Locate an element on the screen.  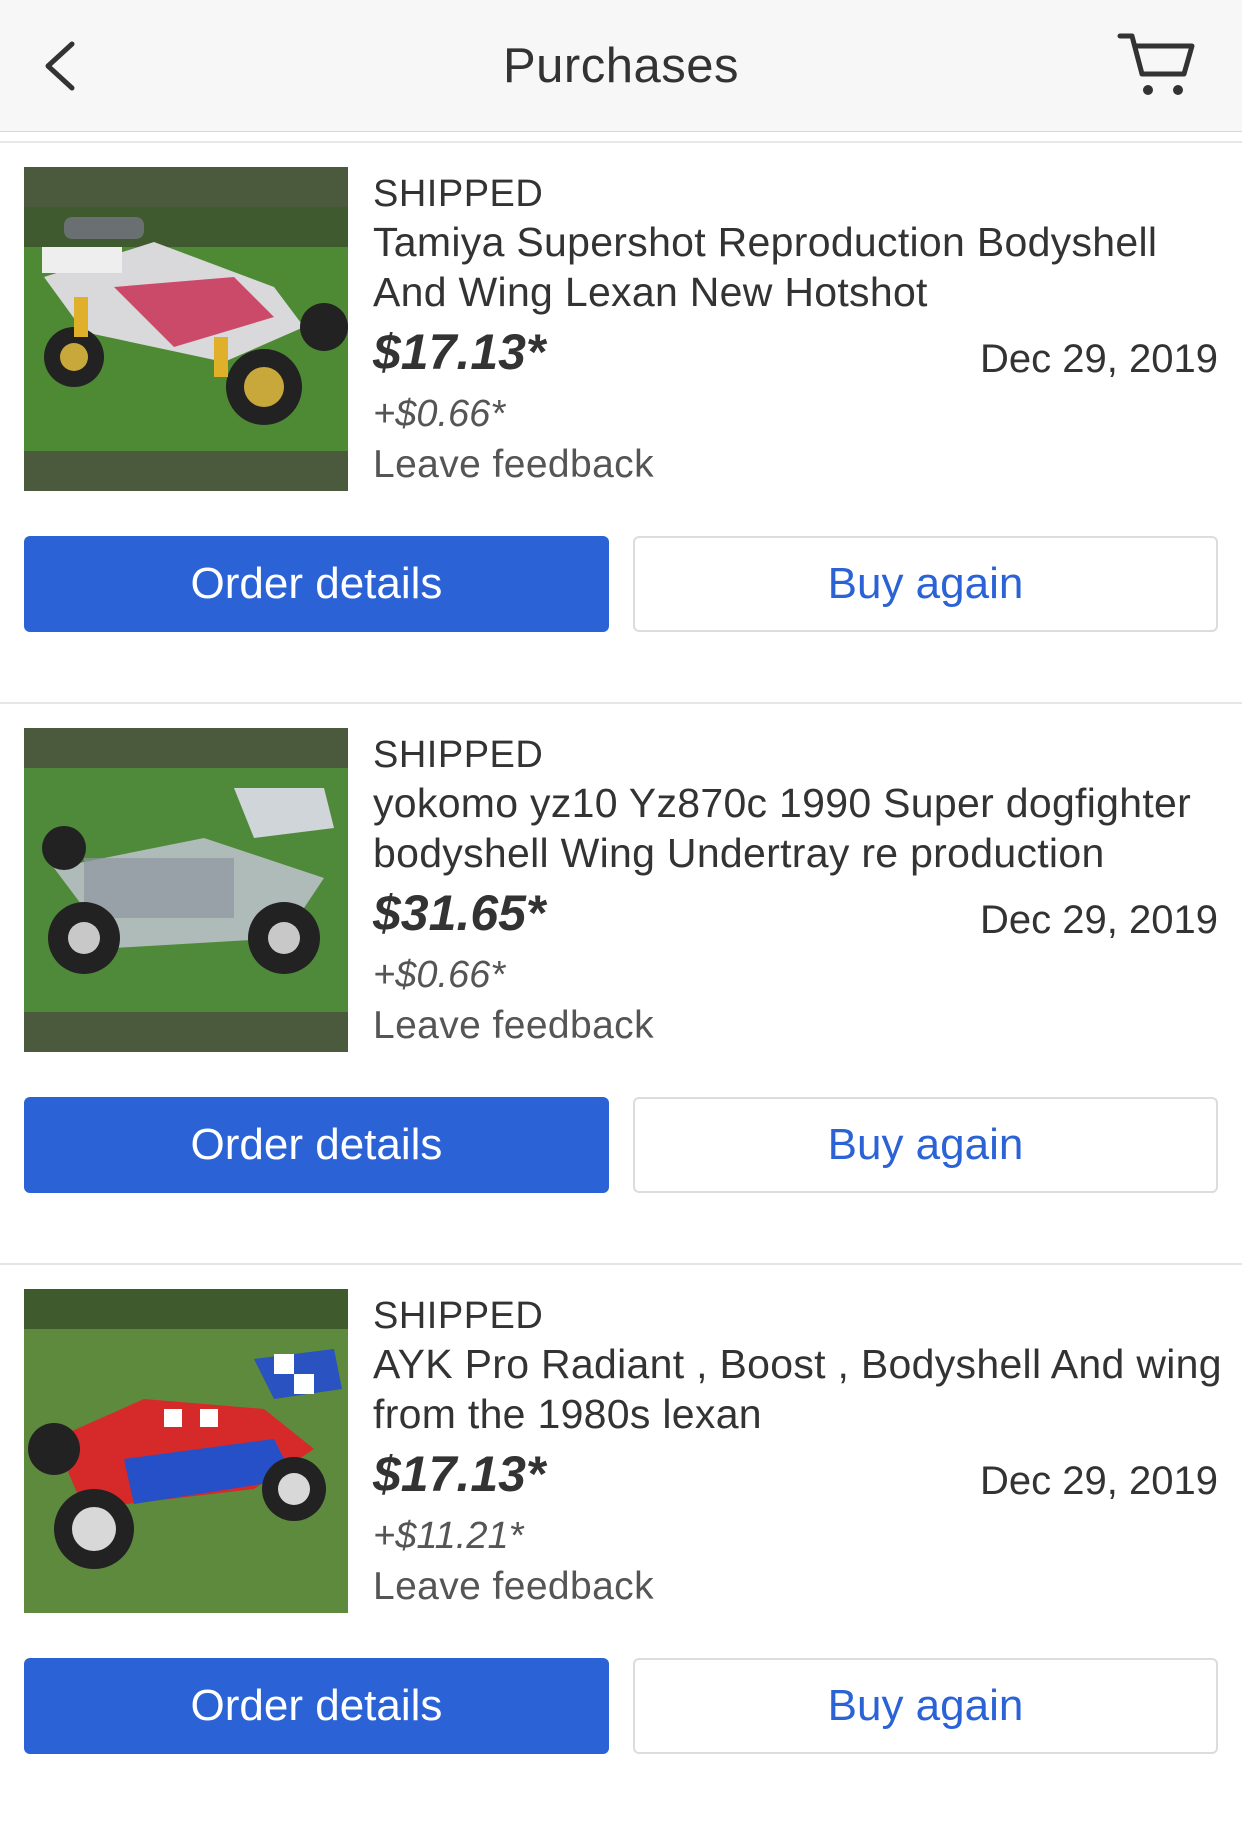
page-title: Purchases is located at coordinates (620, 66).